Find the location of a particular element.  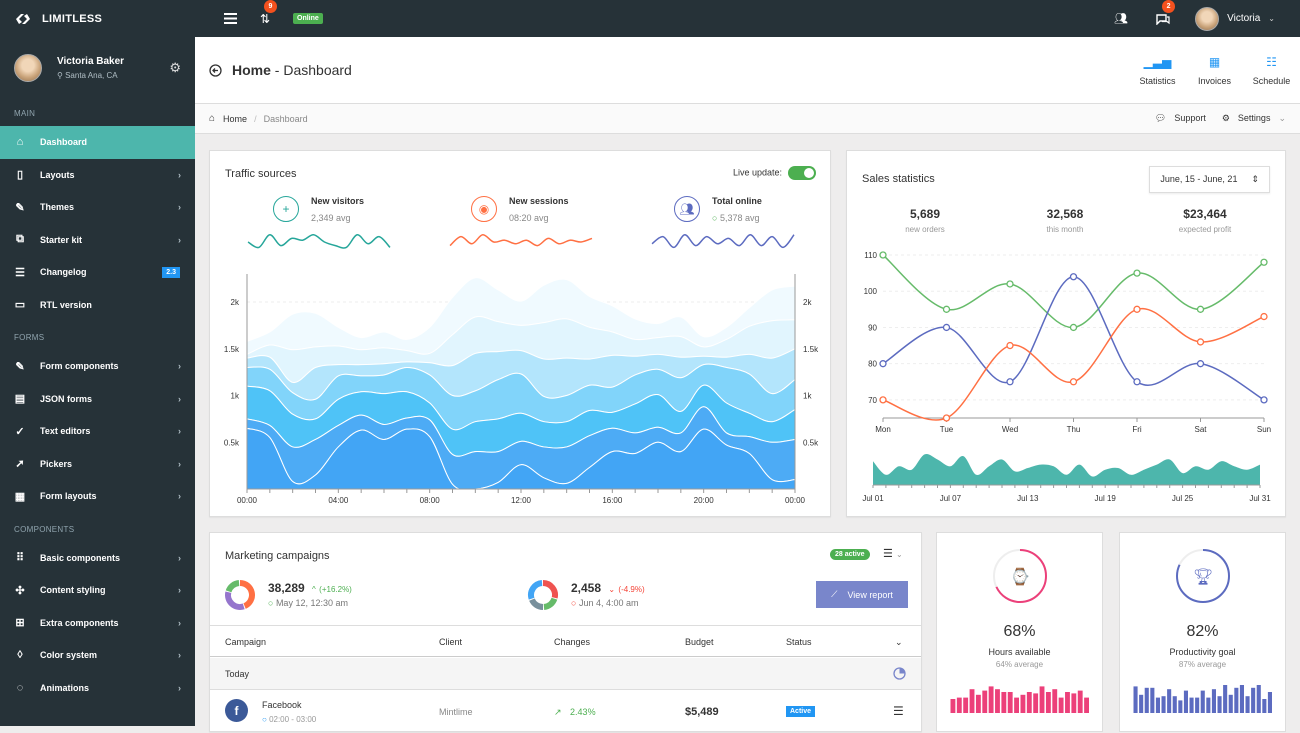

arrow-up-icon: ^ is located at coordinates (314, 589).